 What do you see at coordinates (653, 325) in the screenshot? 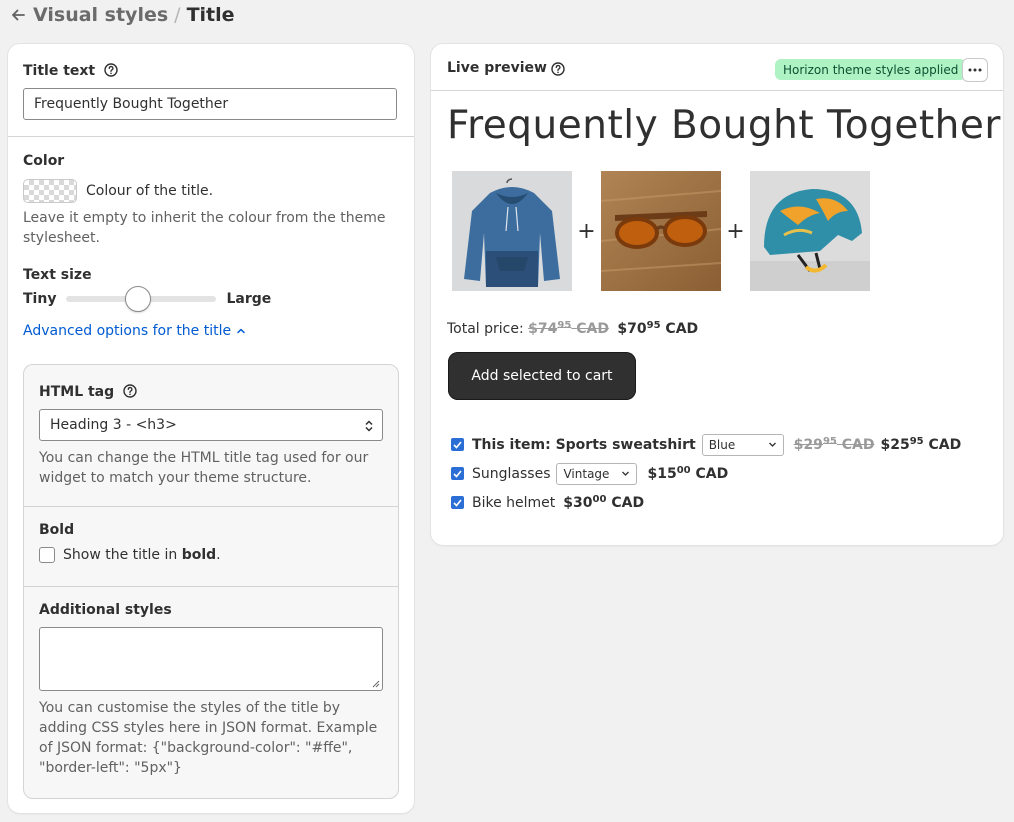
I see `total-new-cents: 95` at bounding box center [653, 325].